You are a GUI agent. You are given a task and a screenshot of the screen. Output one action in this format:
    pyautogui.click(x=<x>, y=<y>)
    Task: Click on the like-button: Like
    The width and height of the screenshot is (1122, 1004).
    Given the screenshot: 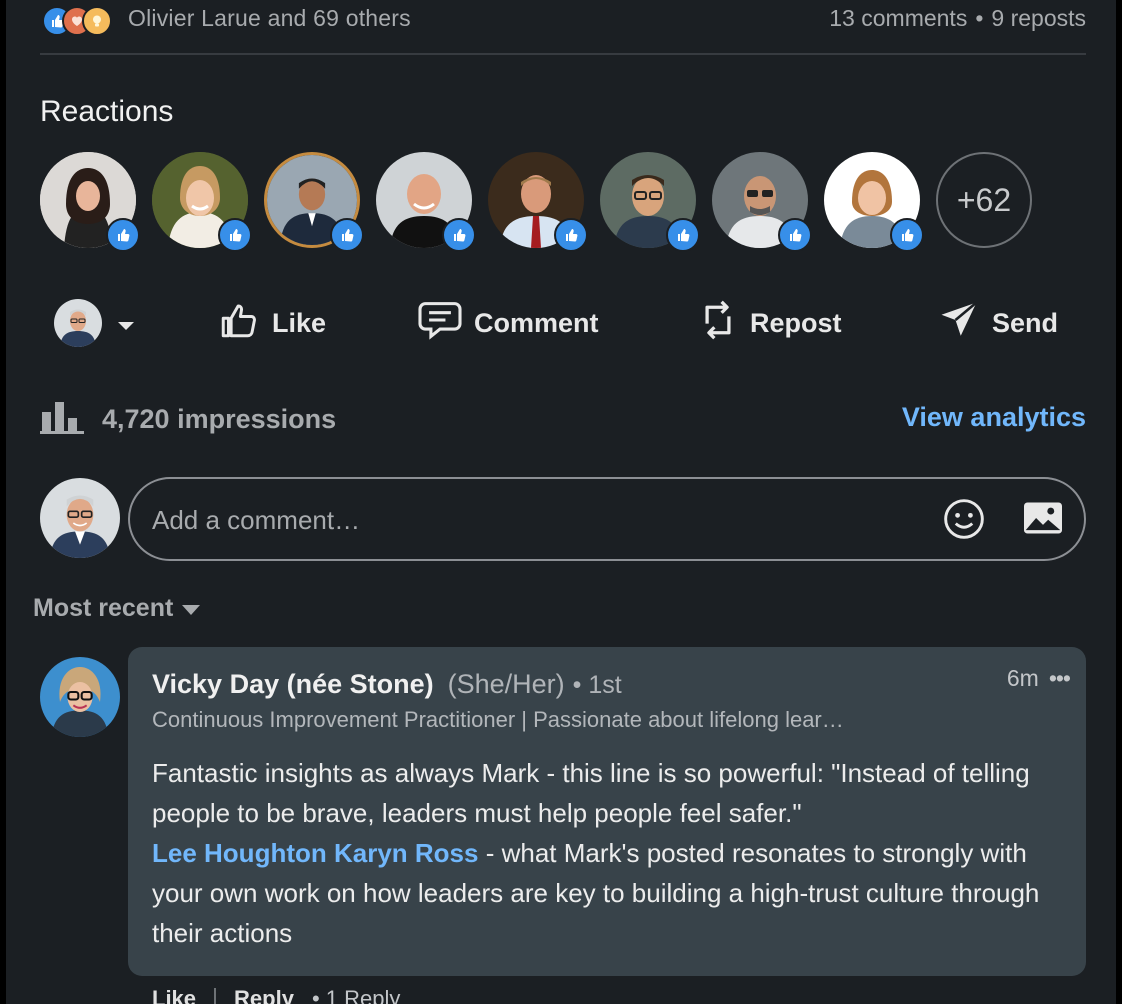 What is the action you would take?
    pyautogui.click(x=272, y=323)
    